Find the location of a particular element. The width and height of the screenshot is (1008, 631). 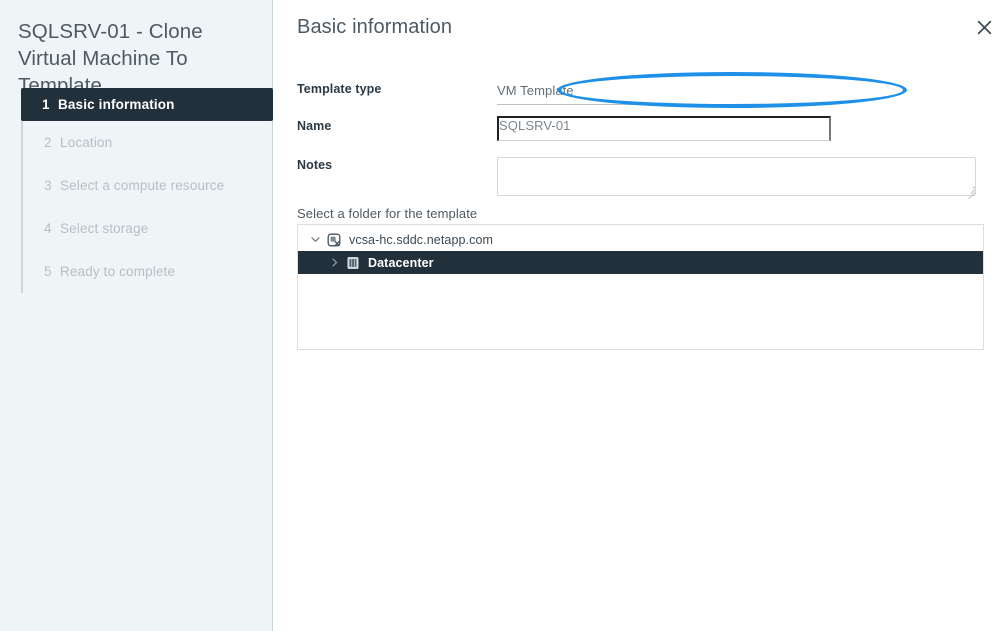

name-input is located at coordinates (664, 128).